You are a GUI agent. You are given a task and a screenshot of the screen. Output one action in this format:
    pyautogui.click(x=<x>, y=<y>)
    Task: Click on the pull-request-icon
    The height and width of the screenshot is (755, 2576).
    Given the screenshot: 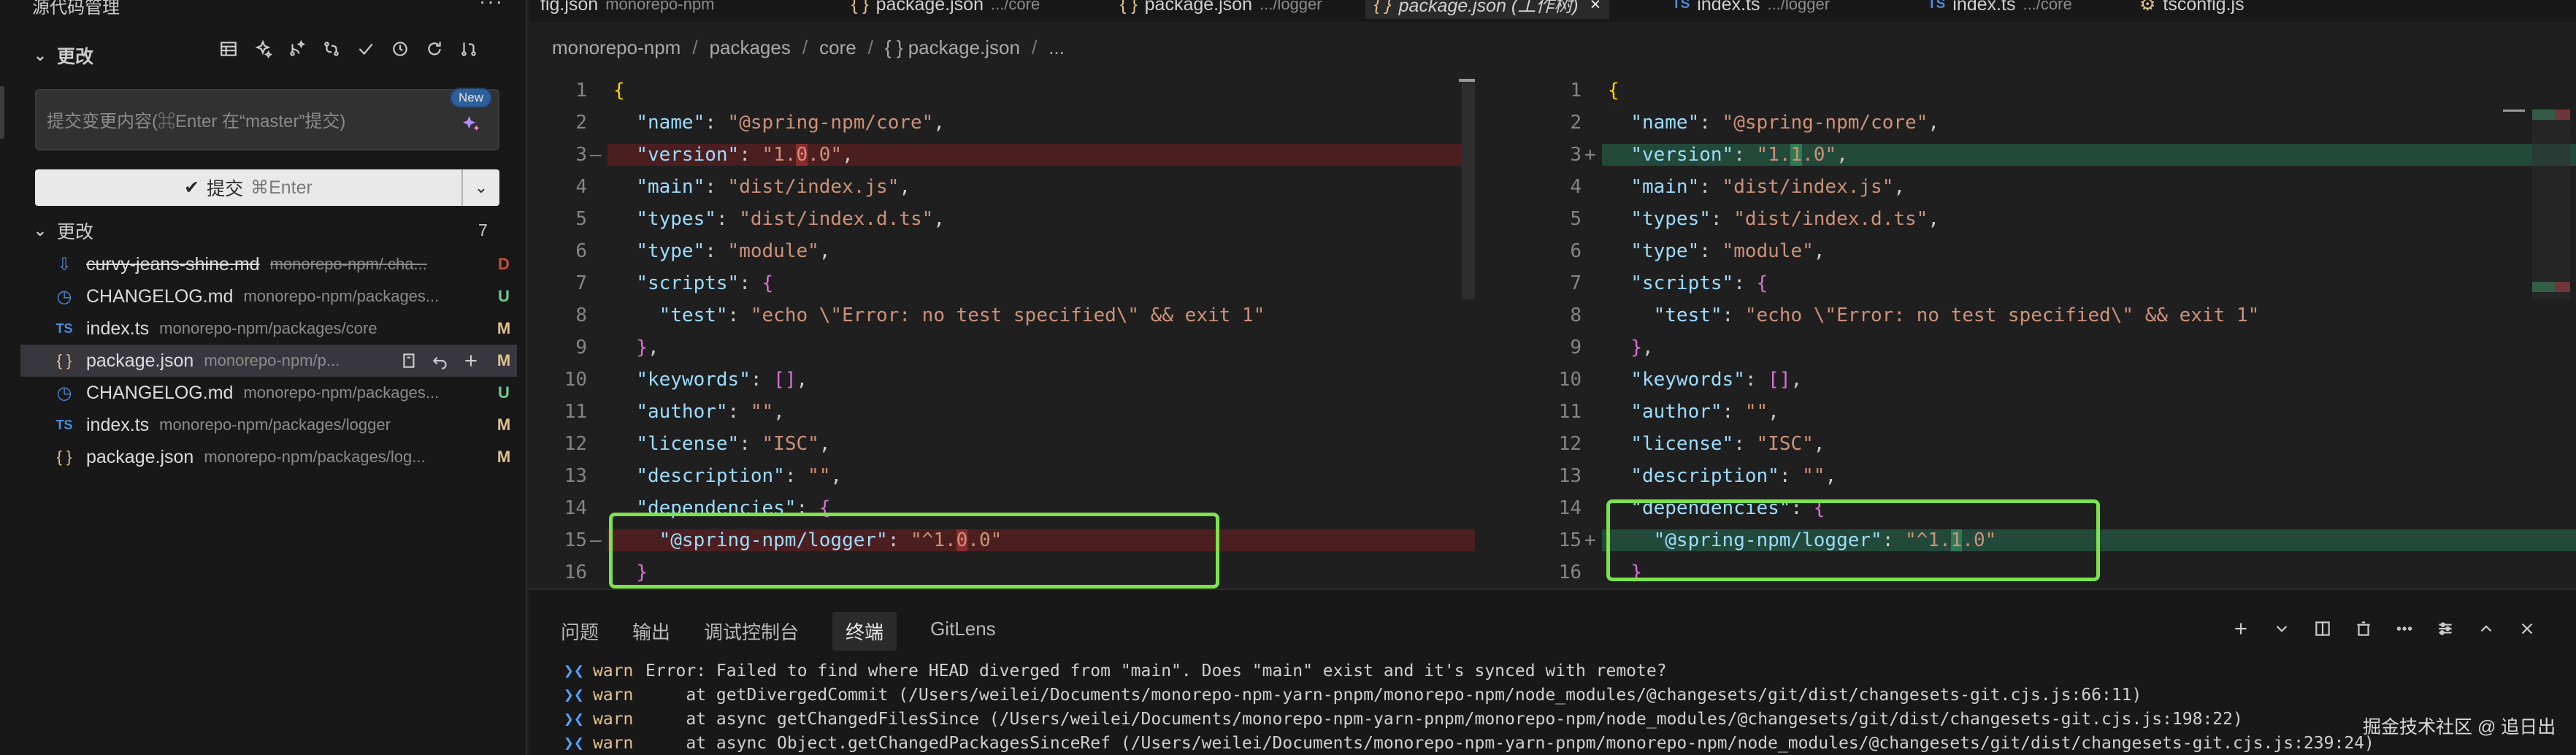 What is the action you would take?
    pyautogui.click(x=468, y=49)
    